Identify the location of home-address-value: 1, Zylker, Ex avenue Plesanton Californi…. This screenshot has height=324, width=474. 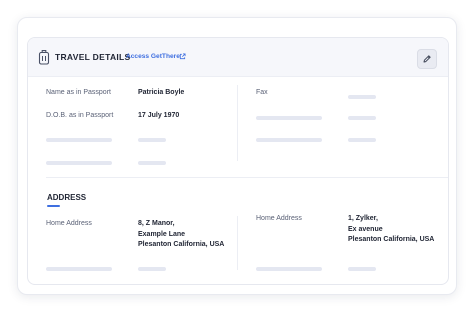
(391, 230).